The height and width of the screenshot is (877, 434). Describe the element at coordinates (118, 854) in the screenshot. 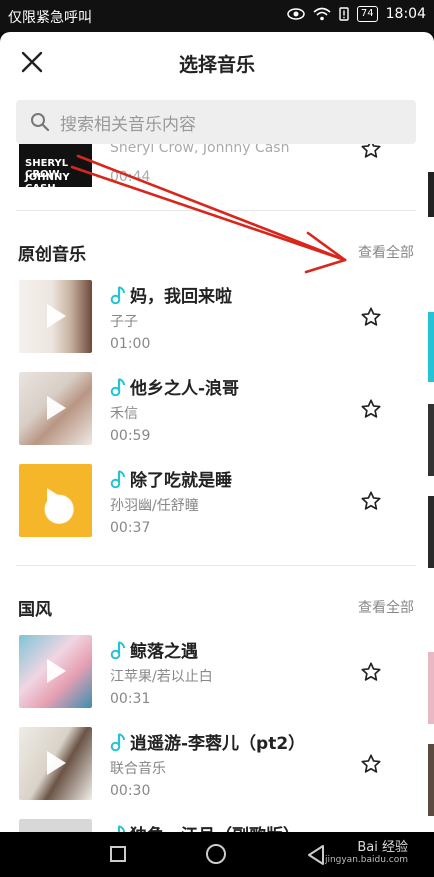

I see `recent-apps-button` at that location.